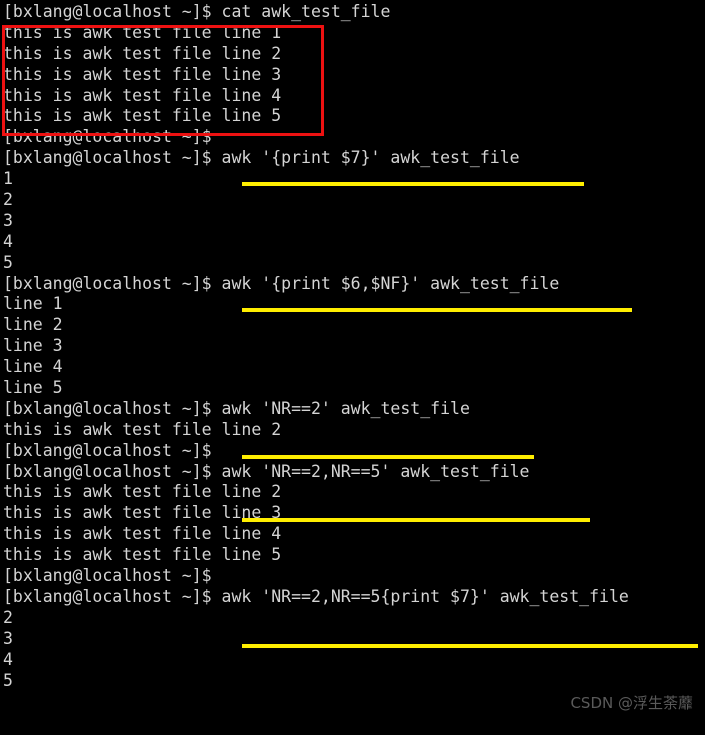 This screenshot has width=705, height=735. What do you see at coordinates (142, 32) in the screenshot?
I see `terminal-line: this is awk test file line 1` at bounding box center [142, 32].